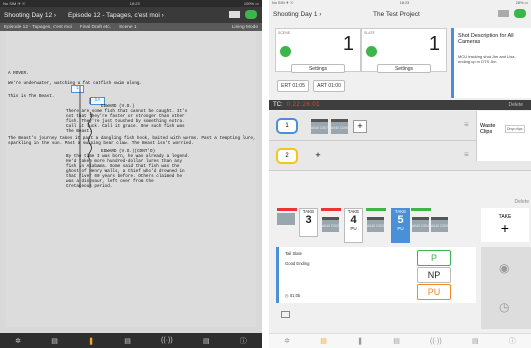 Image resolution: width=531 pixels, height=348 pixels. What do you see at coordinates (287, 126) in the screenshot?
I see `camera-icon: 1` at bounding box center [287, 126].